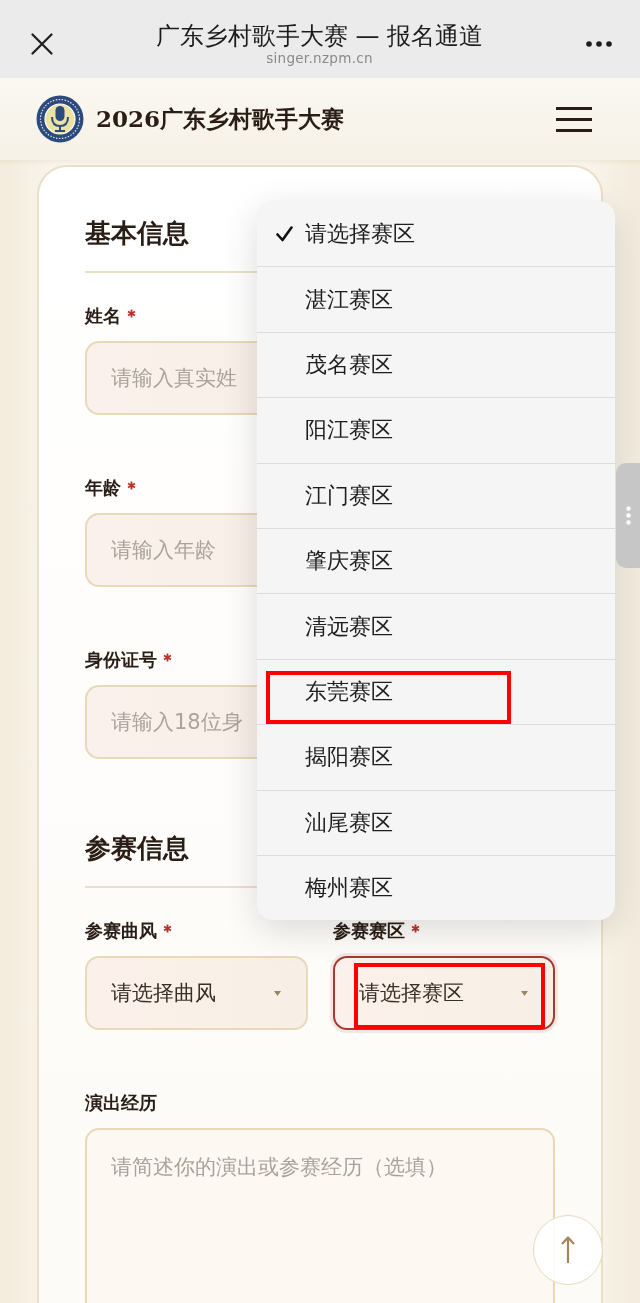 This screenshot has height=1303, width=640. Describe the element at coordinates (436, 691) in the screenshot. I see `dropdown-option: 东莞赛区` at that location.